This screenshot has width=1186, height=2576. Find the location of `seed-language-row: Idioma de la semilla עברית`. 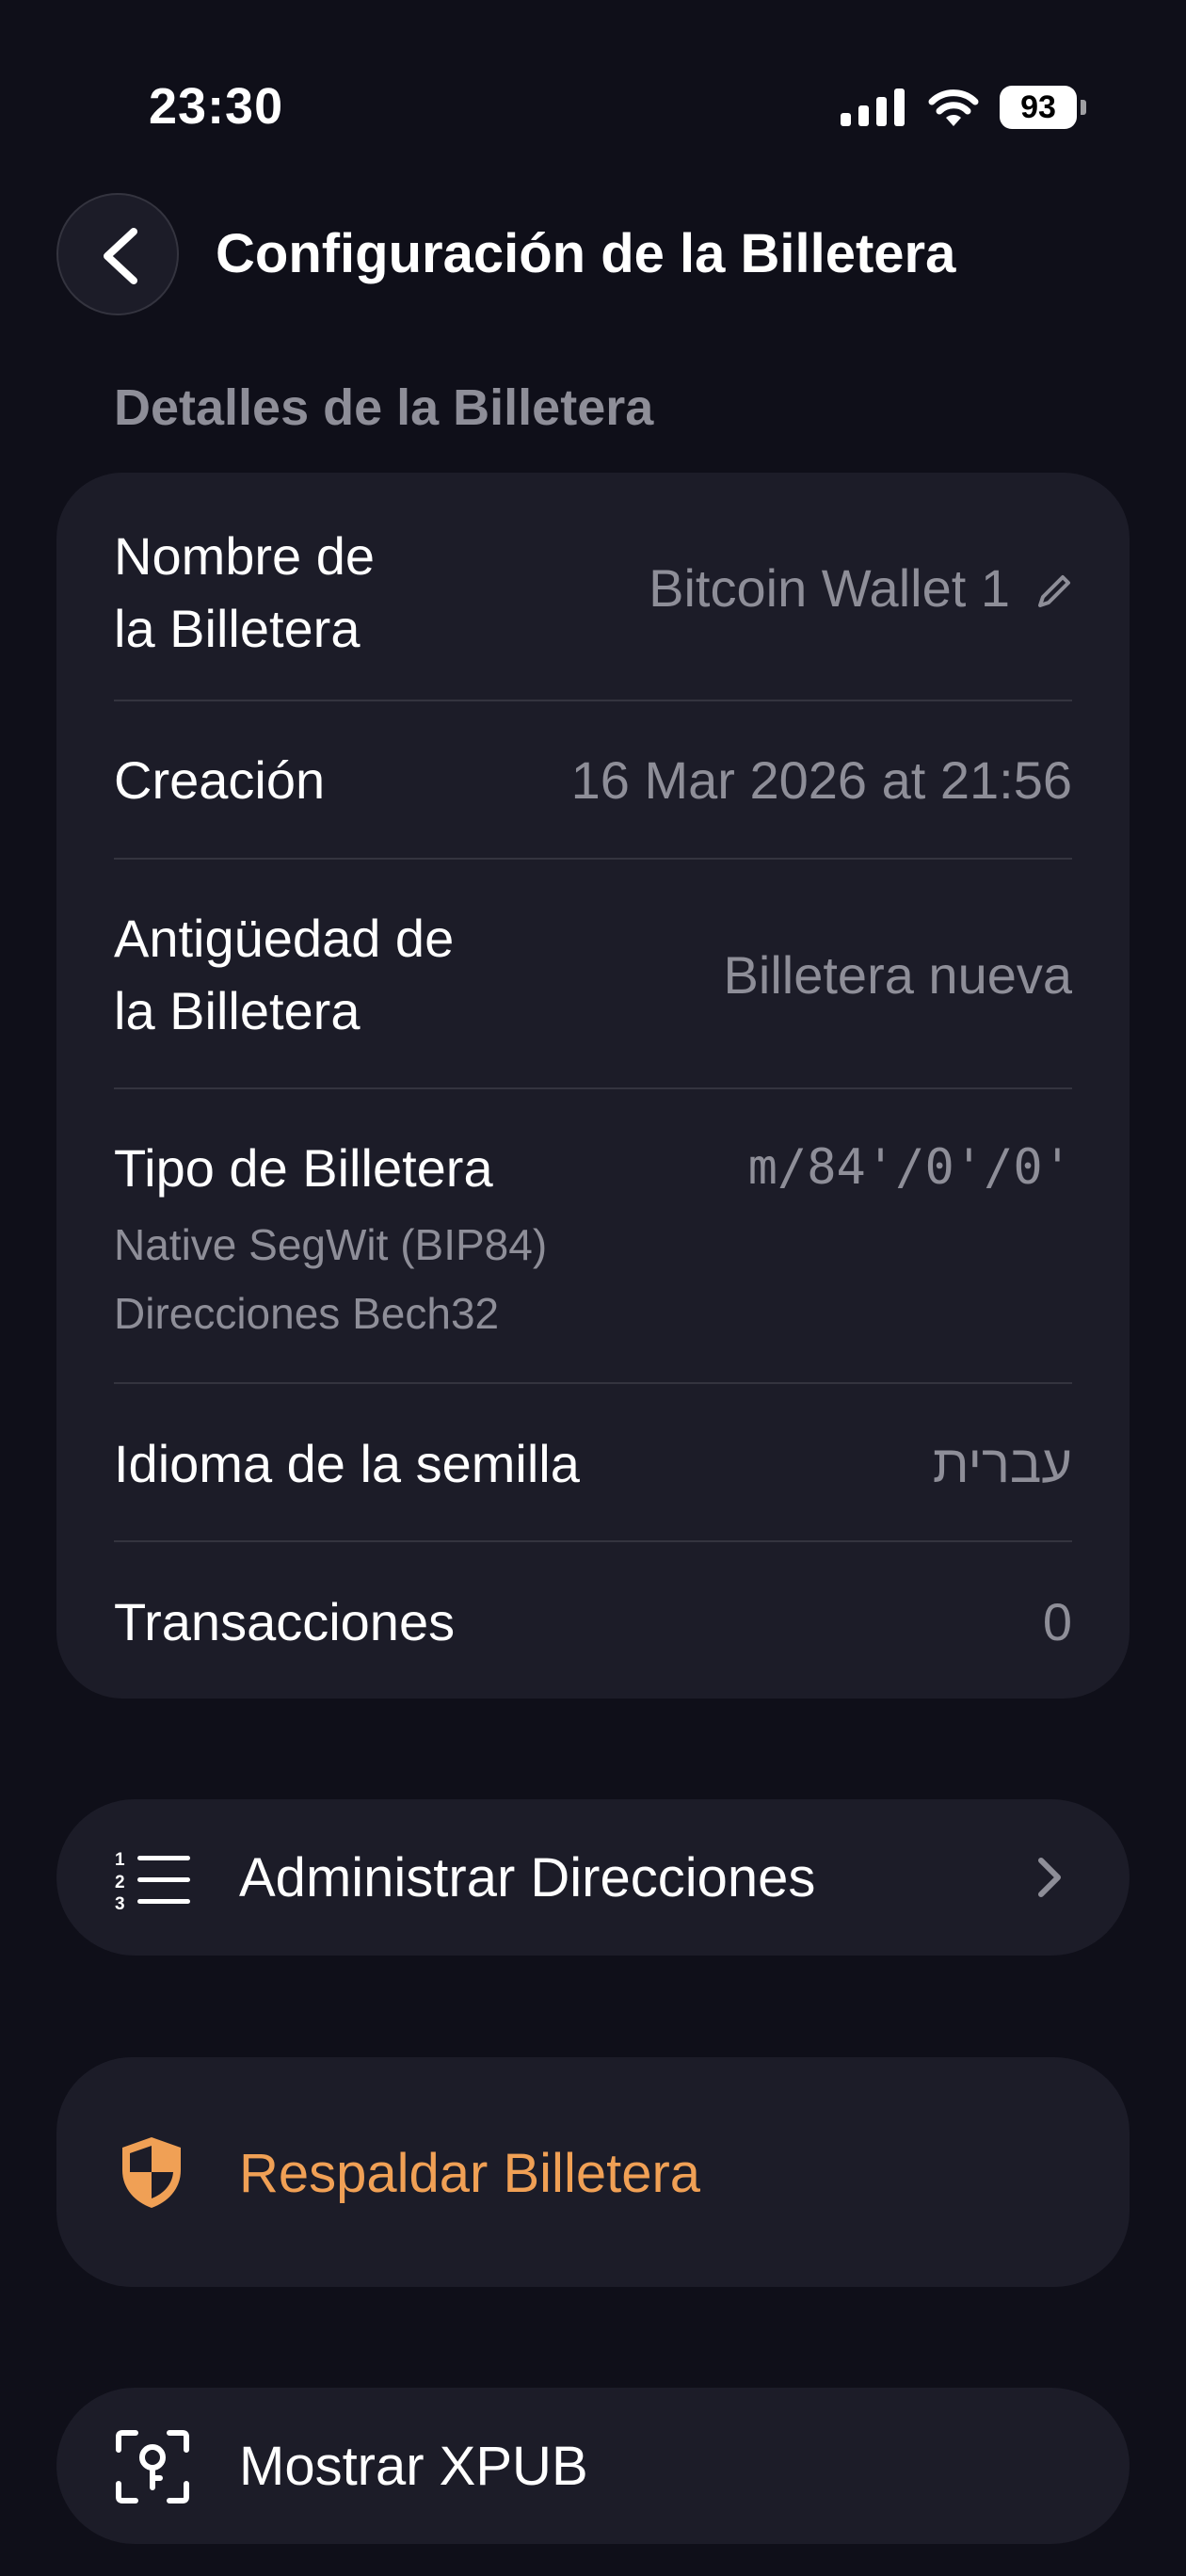

seed-language-row: Idioma de la semilla עברית is located at coordinates (593, 1465).